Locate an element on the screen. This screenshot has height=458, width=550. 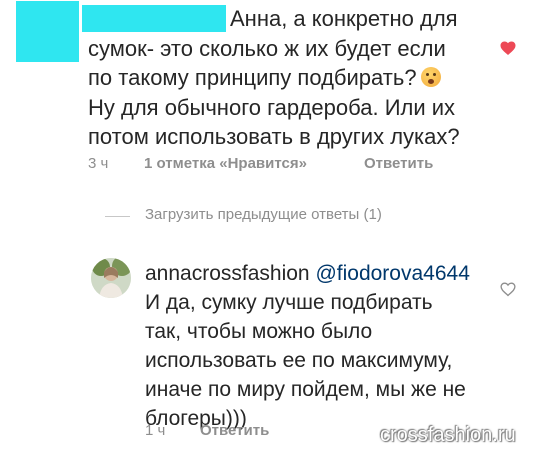
comment-line-3: по такому принципу подбирать? is located at coordinates (252, 77).